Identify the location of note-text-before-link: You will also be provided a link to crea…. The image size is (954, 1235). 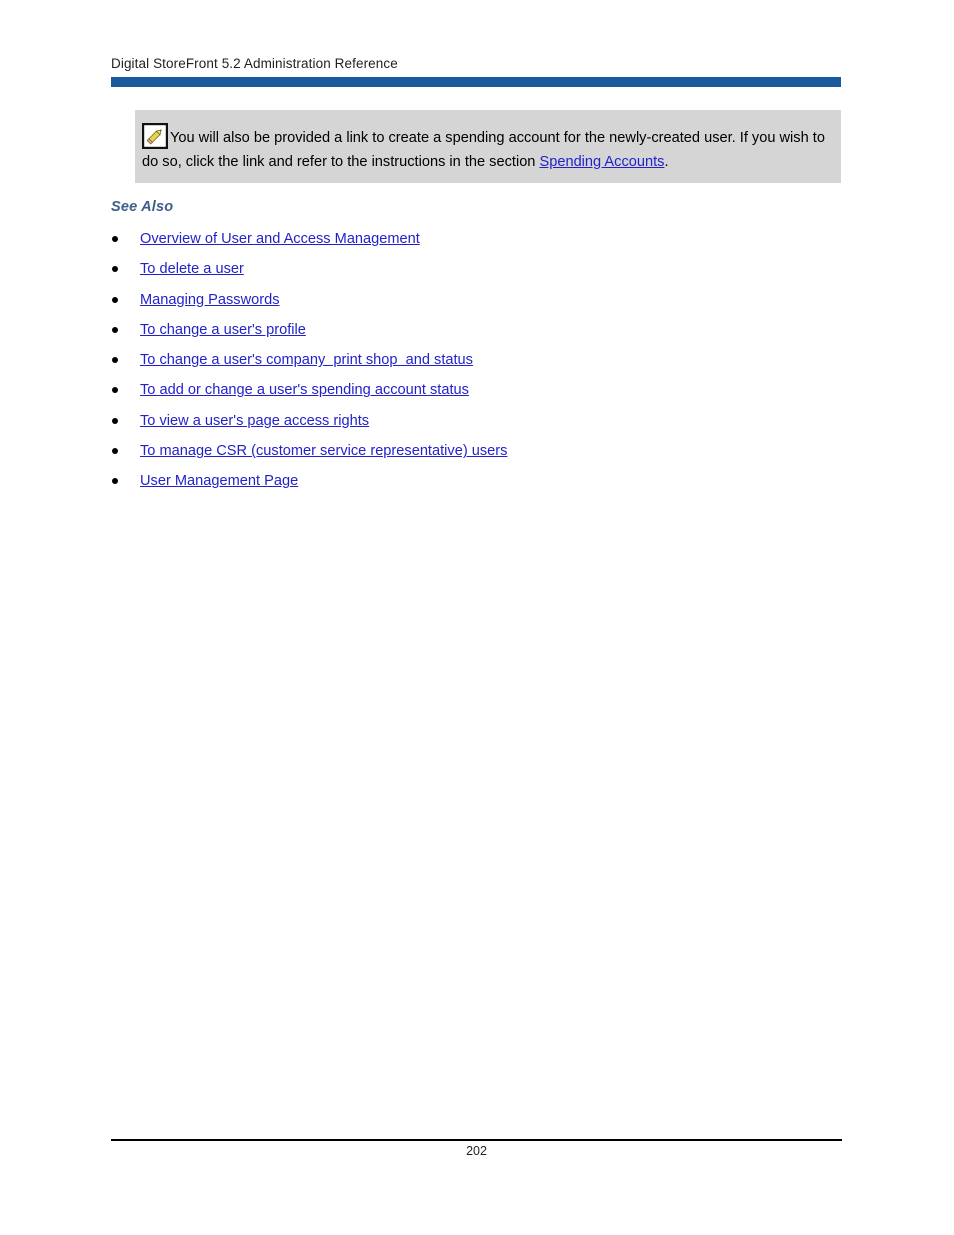
(483, 150).